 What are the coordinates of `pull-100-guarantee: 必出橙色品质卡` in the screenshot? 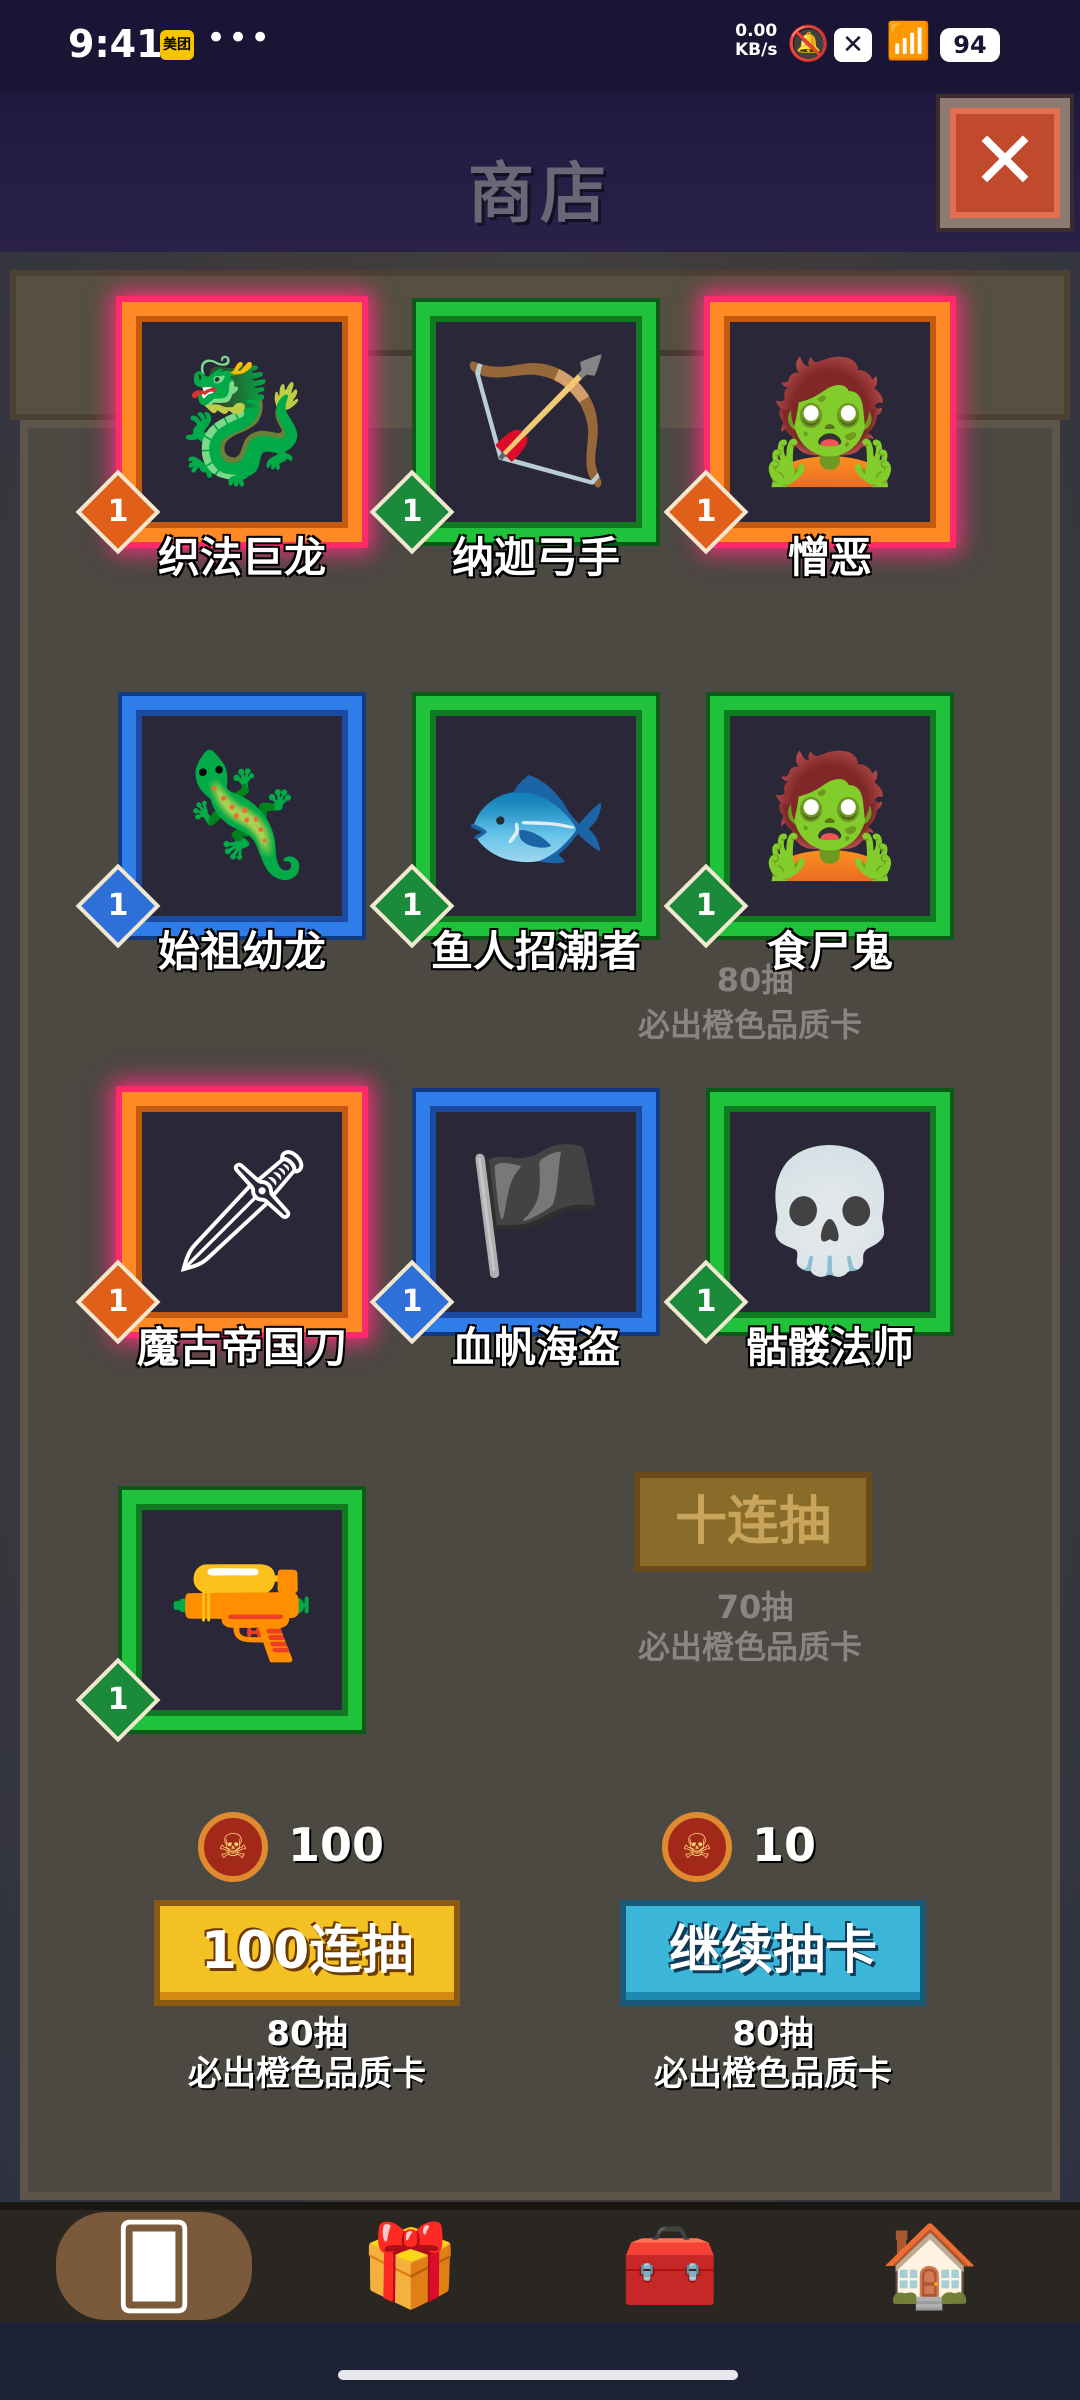 It's located at (307, 2074).